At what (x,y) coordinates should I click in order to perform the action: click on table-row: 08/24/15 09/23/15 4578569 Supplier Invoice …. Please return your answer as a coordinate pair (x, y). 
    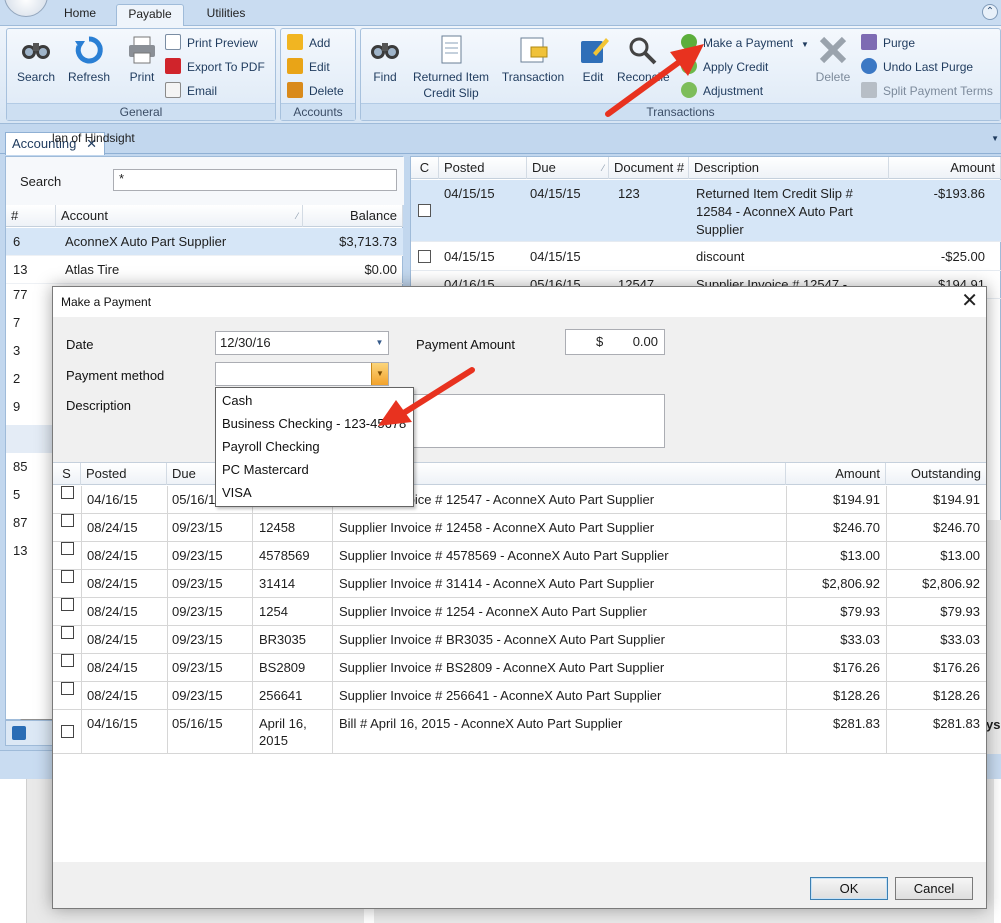
    Looking at the image, I should click on (519, 556).